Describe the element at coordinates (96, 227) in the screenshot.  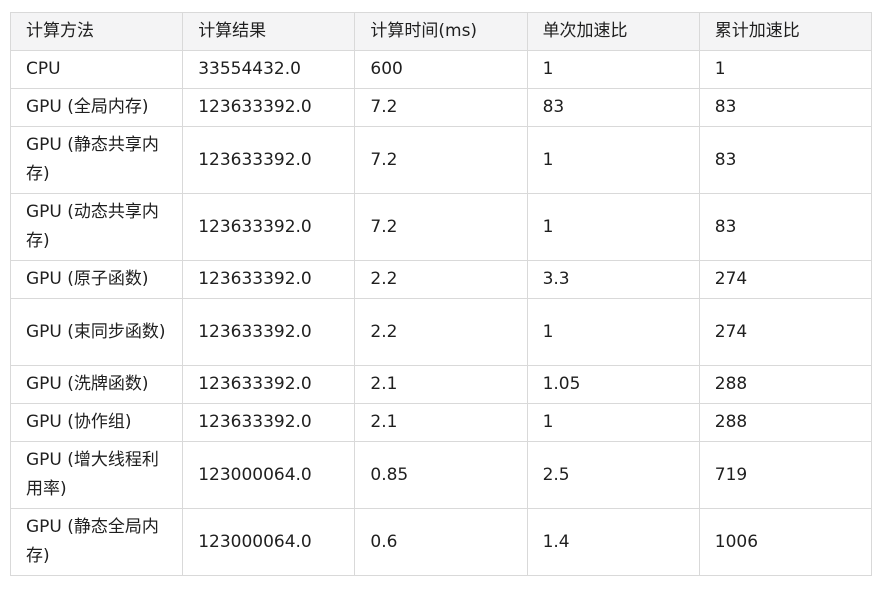
I see `cell-method: GPU (动态共享内存)` at that location.